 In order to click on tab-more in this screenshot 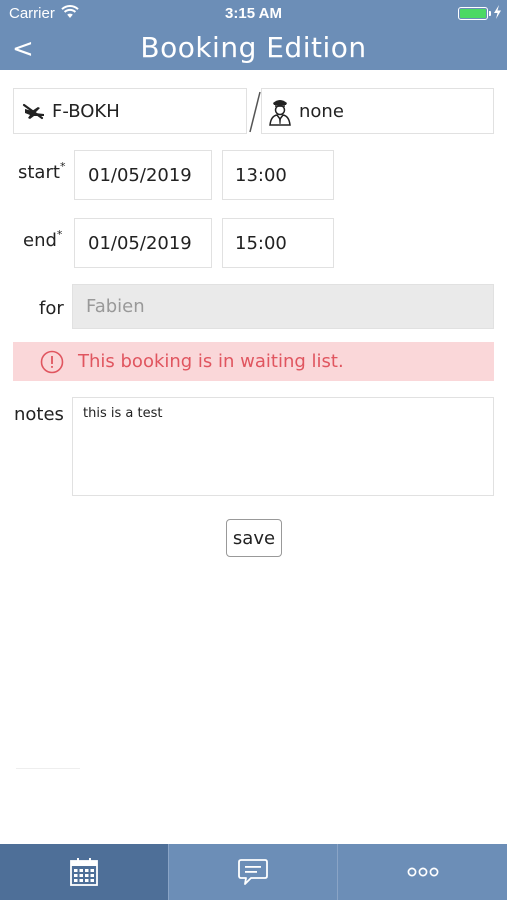, I will do `click(422, 872)`.